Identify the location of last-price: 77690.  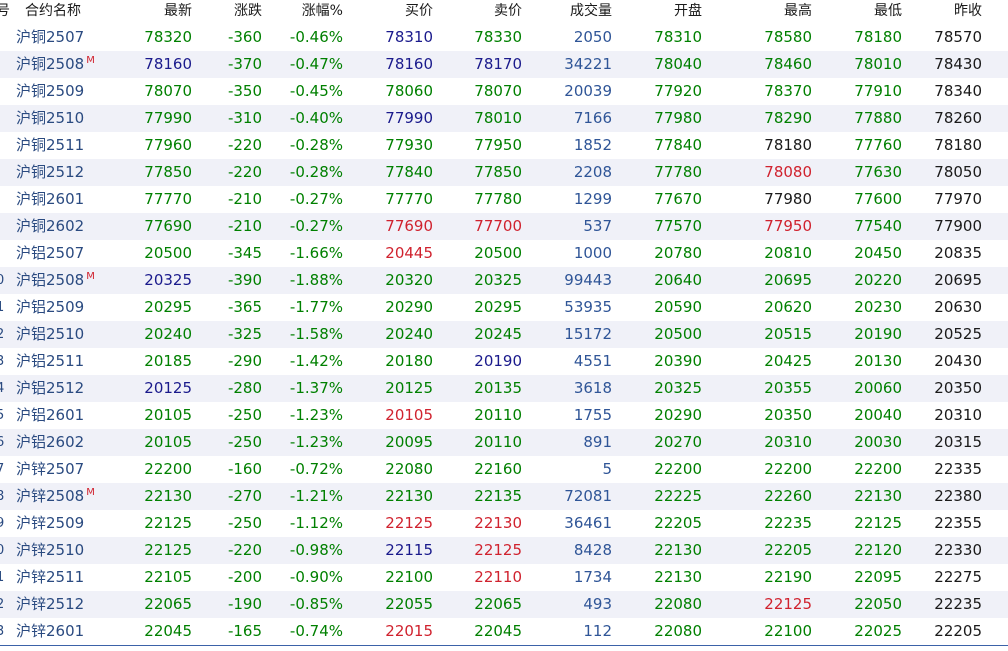
(168, 226).